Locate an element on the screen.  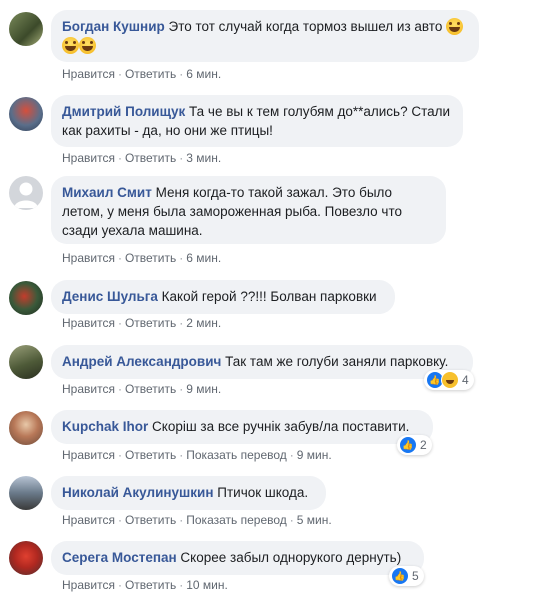
comment-timestamp: 2 мин. is located at coordinates (203, 323).